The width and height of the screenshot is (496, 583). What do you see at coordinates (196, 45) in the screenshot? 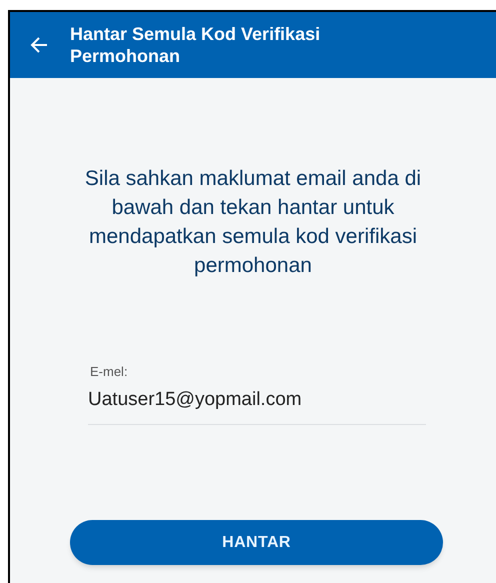
I see `header-title: Hantar Semula Kod Verifikasi Permohonan` at bounding box center [196, 45].